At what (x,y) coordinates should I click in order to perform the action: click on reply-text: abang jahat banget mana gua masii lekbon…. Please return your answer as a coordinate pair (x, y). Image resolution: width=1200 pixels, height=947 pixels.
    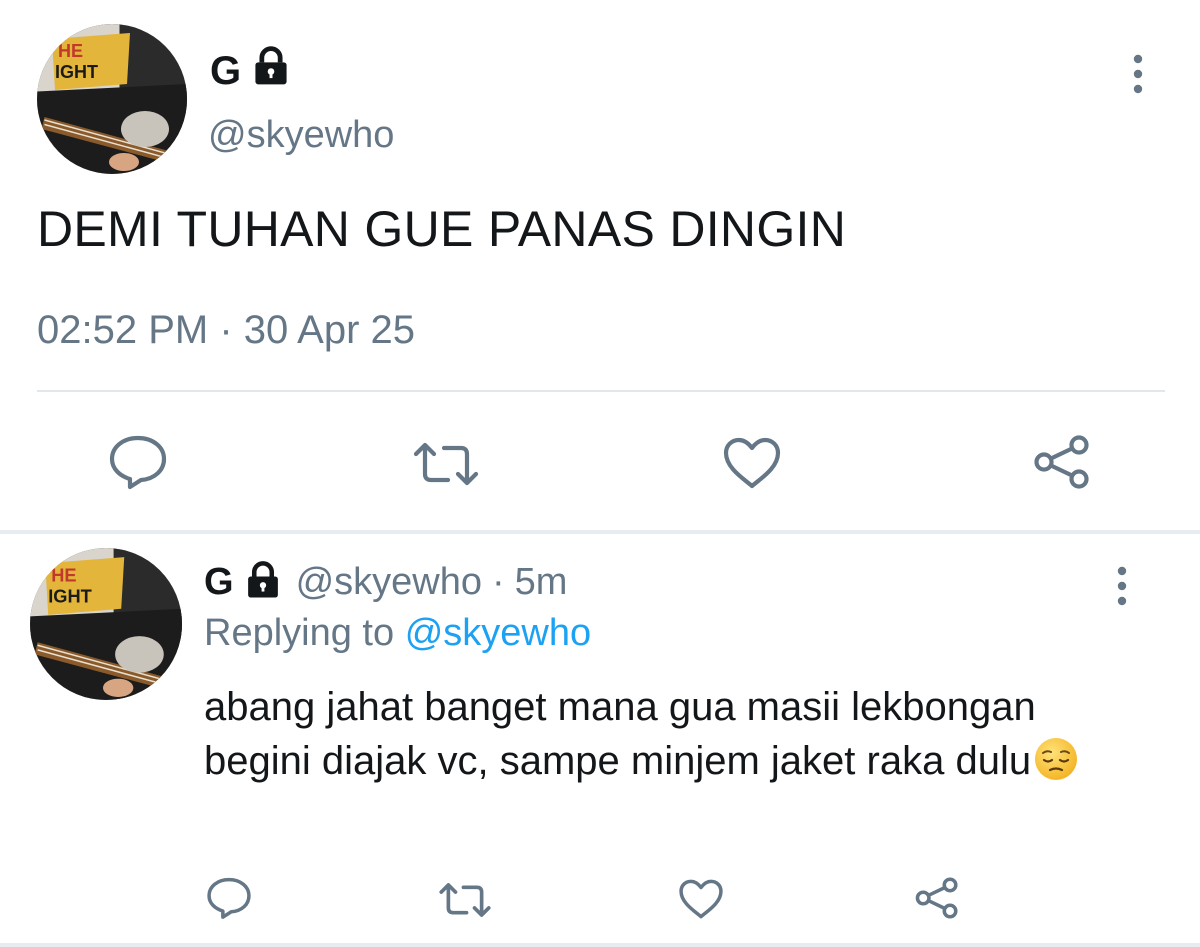
    Looking at the image, I should click on (620, 734).